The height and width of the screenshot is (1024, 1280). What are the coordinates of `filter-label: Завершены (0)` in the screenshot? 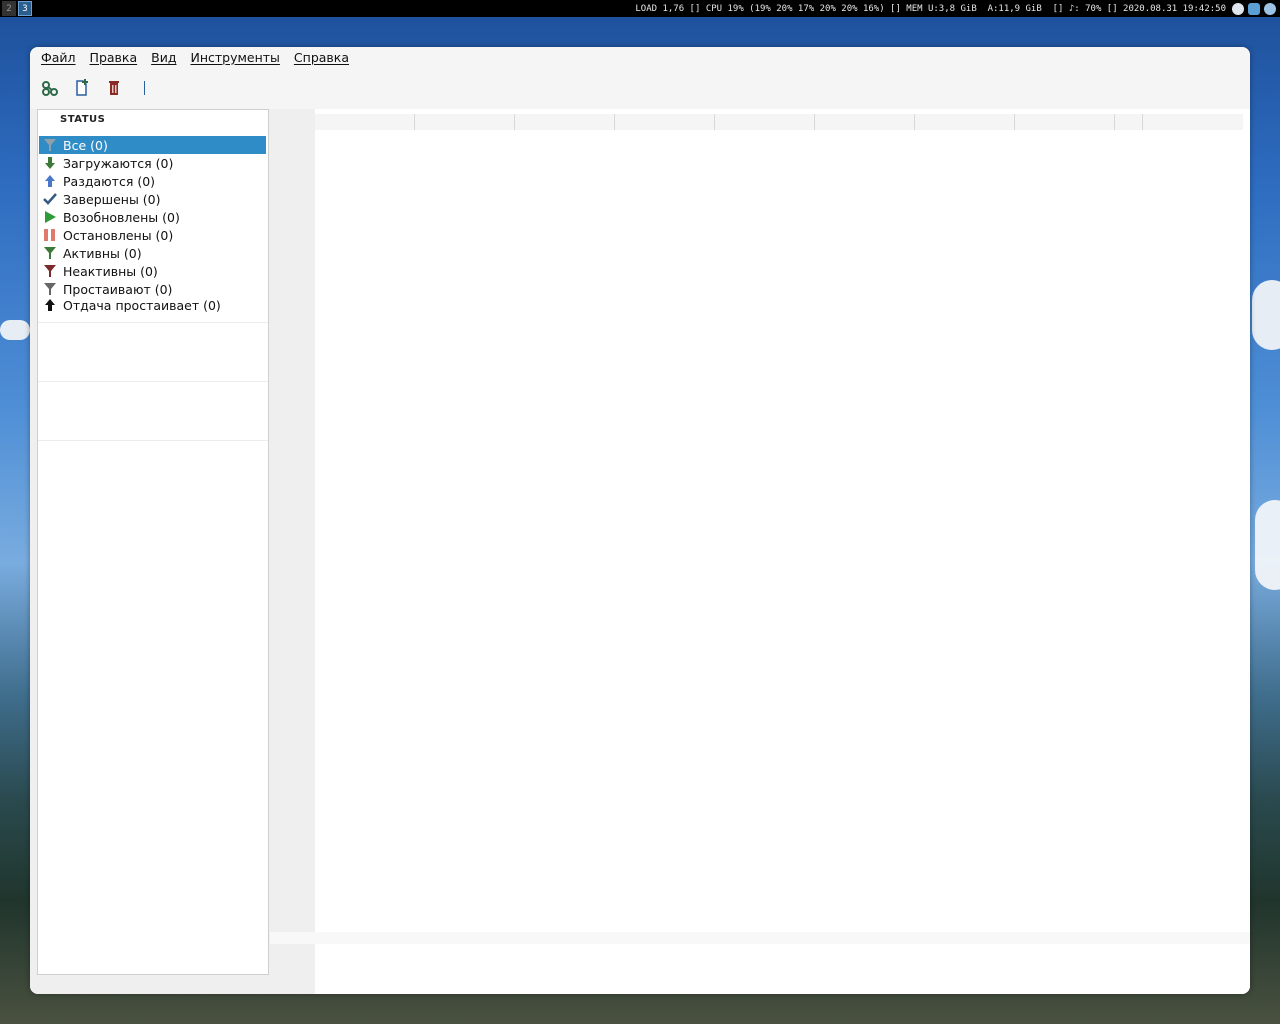 It's located at (112, 199).